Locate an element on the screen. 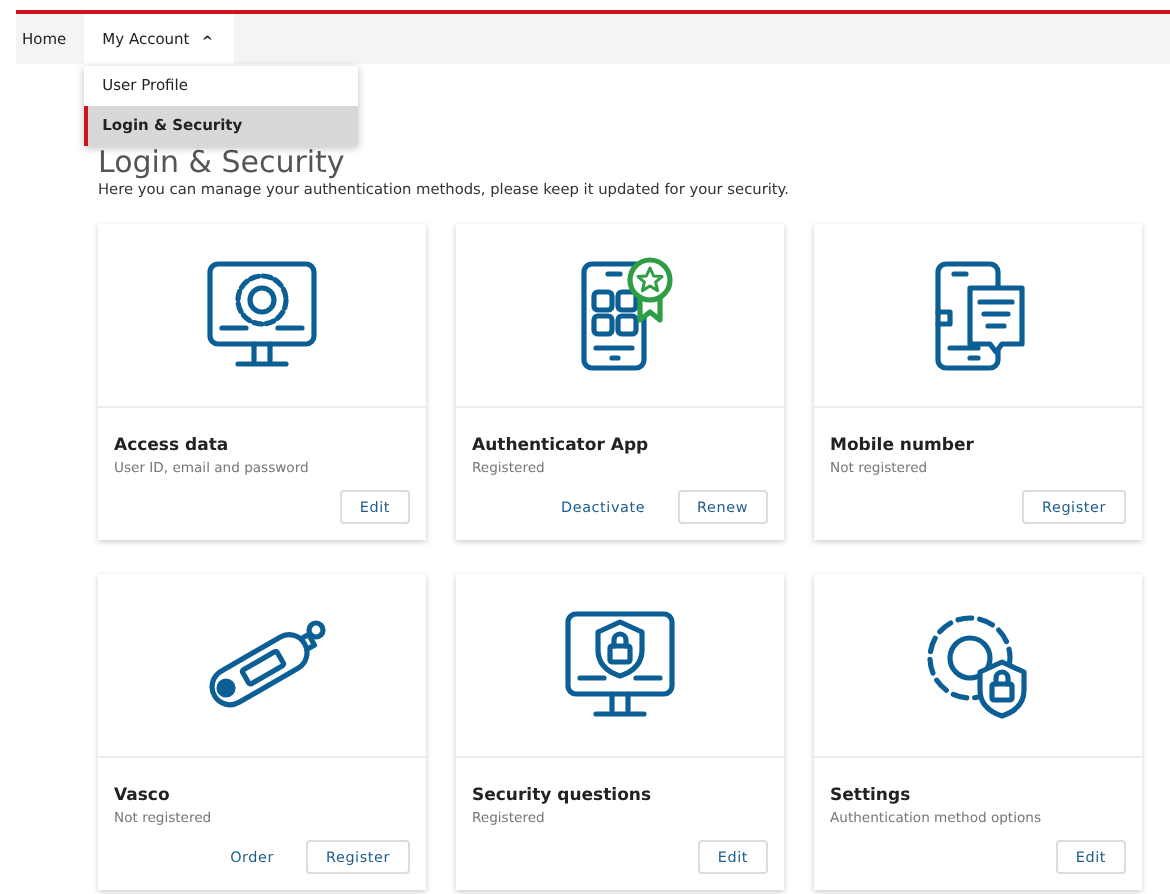  page-title: Login & Security is located at coordinates (222, 163).